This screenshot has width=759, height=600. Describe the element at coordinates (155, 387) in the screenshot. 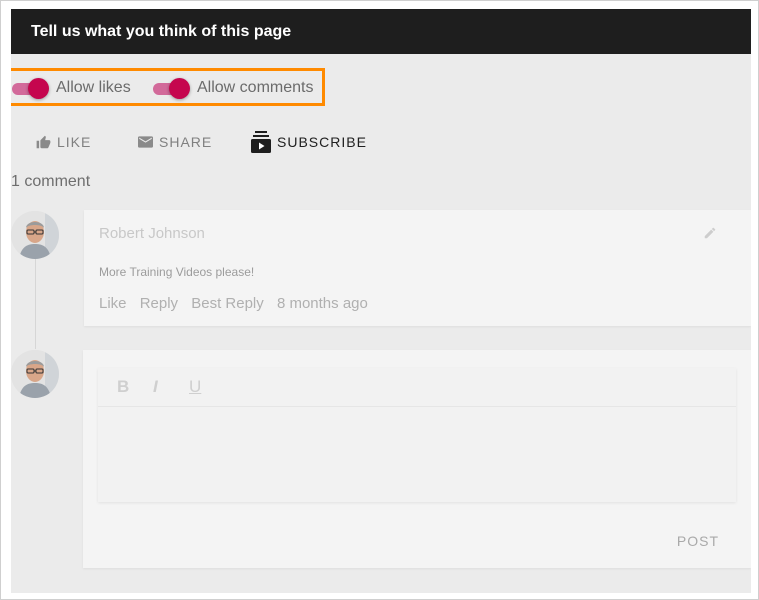

I see `italic-button: I` at that location.